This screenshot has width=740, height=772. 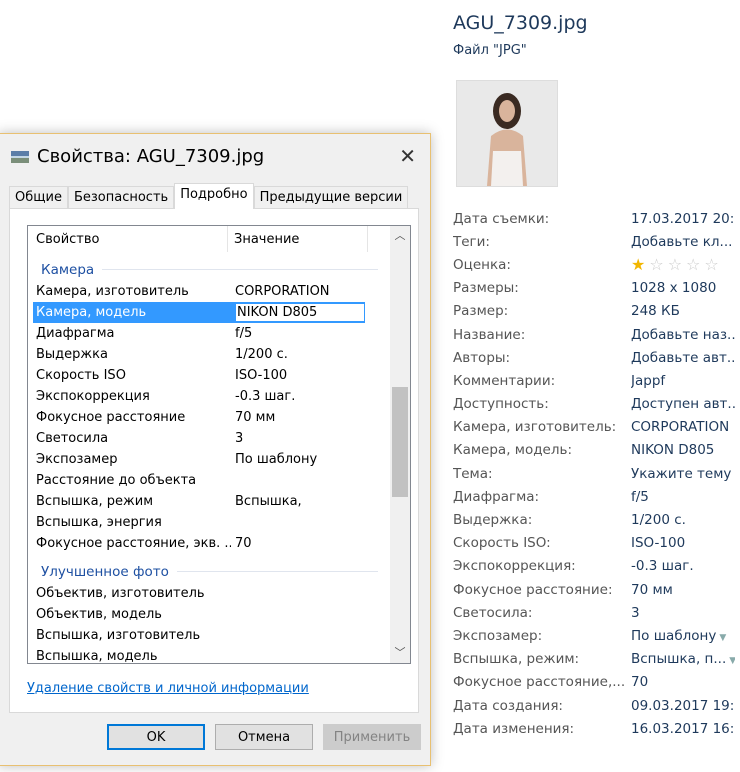 I want to click on property-label: Скорость ISO:, so click(x=502, y=543).